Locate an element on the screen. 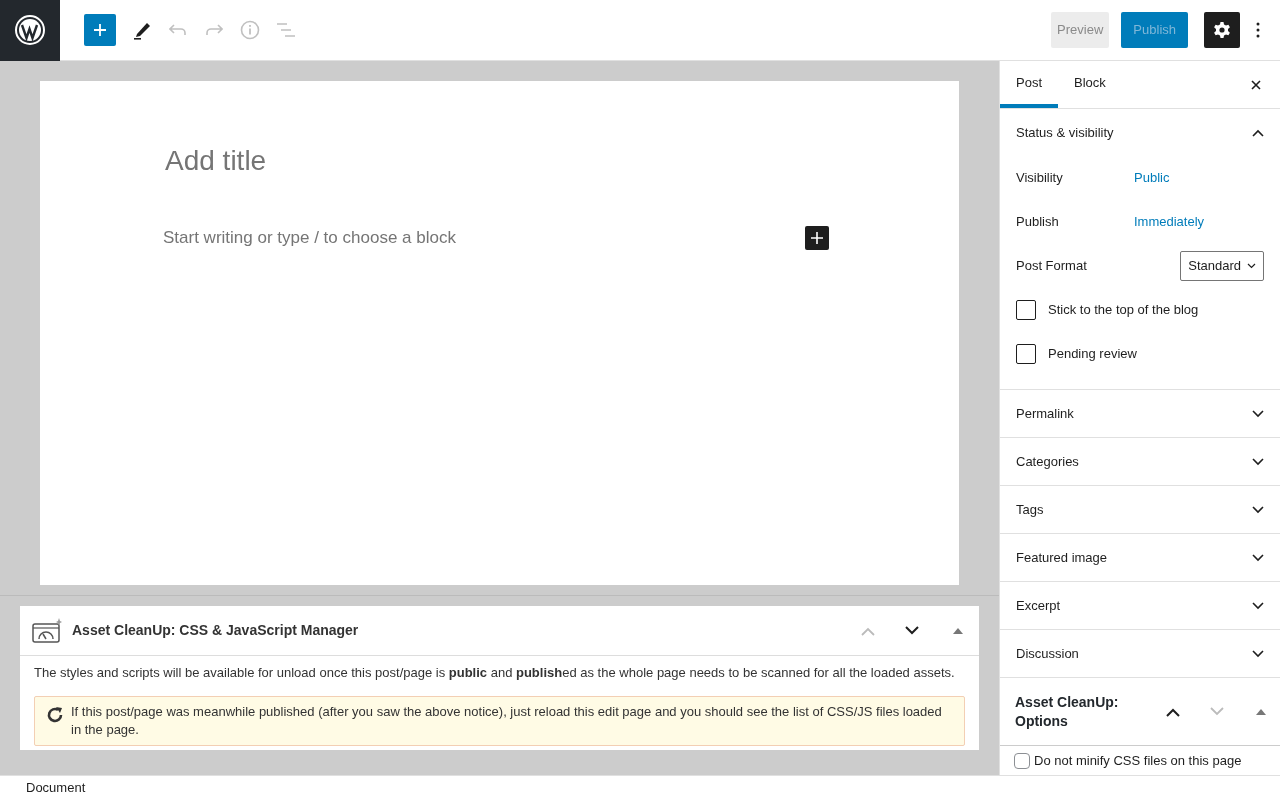 The image size is (1280, 800). add-block-button is located at coordinates (817, 237).